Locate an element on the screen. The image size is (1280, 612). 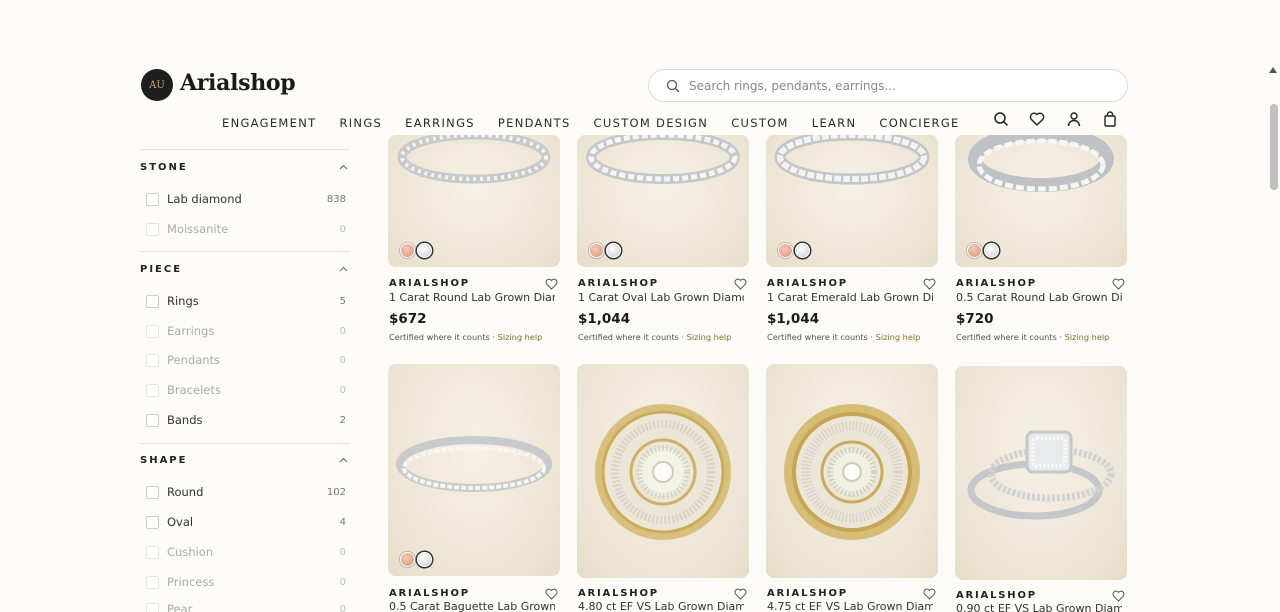
filter-princess: Princess 0 is located at coordinates (246, 582).